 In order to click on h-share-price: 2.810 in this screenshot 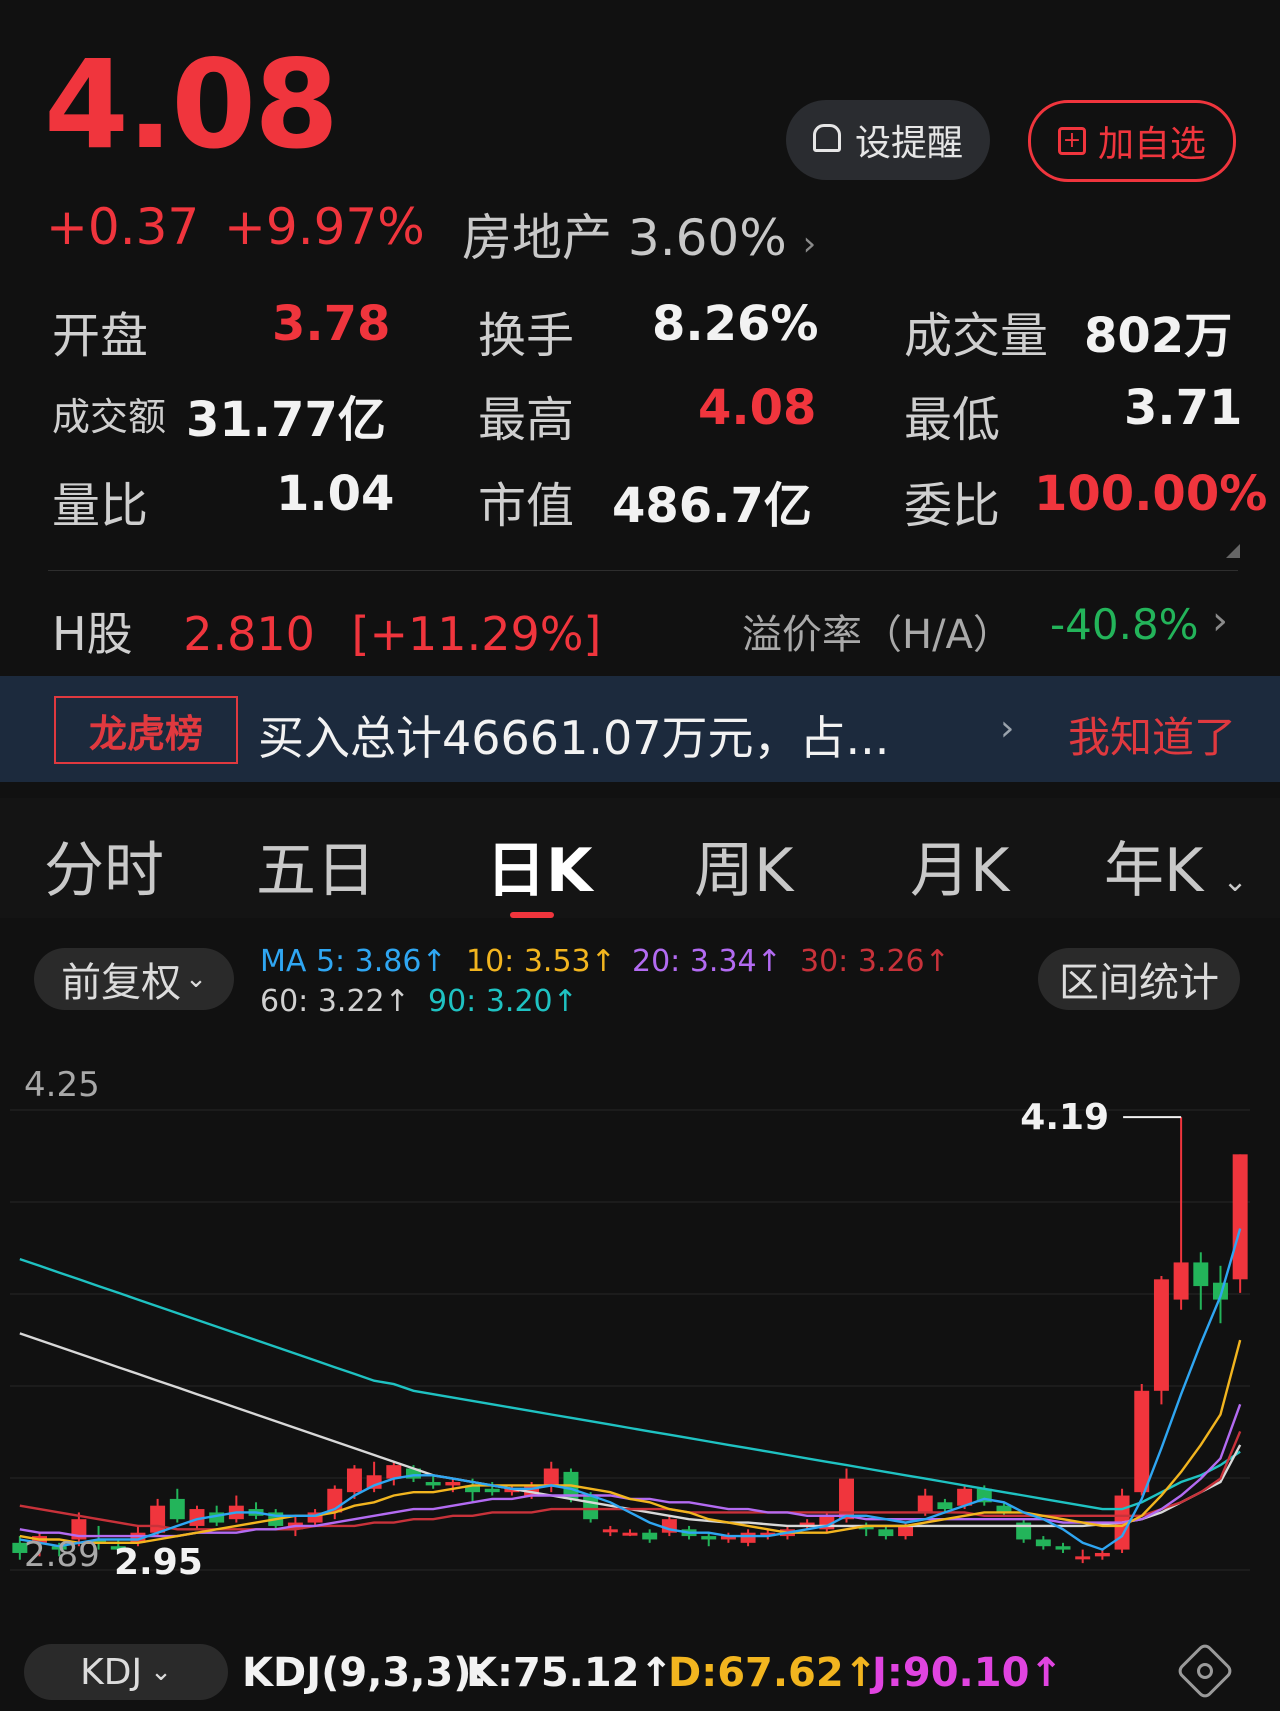, I will do `click(249, 634)`.